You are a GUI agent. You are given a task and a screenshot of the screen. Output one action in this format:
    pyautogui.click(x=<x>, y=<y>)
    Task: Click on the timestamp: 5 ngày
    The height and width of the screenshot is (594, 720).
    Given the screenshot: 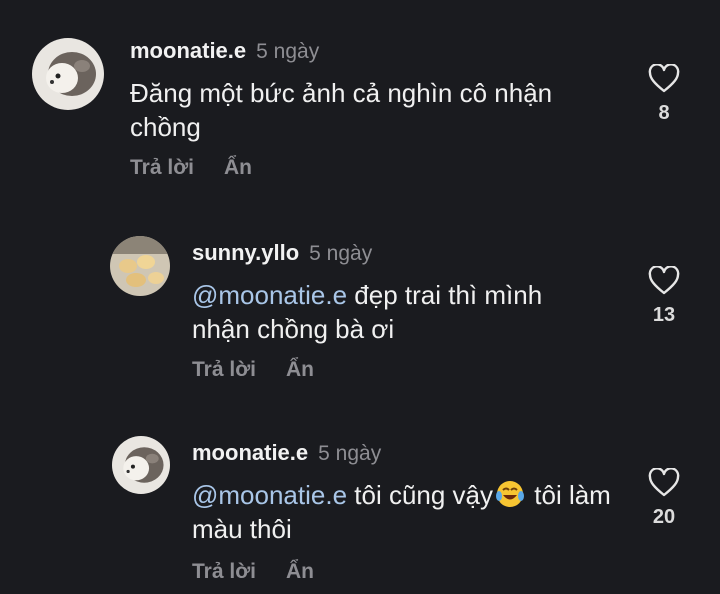 What is the action you would take?
    pyautogui.click(x=350, y=453)
    